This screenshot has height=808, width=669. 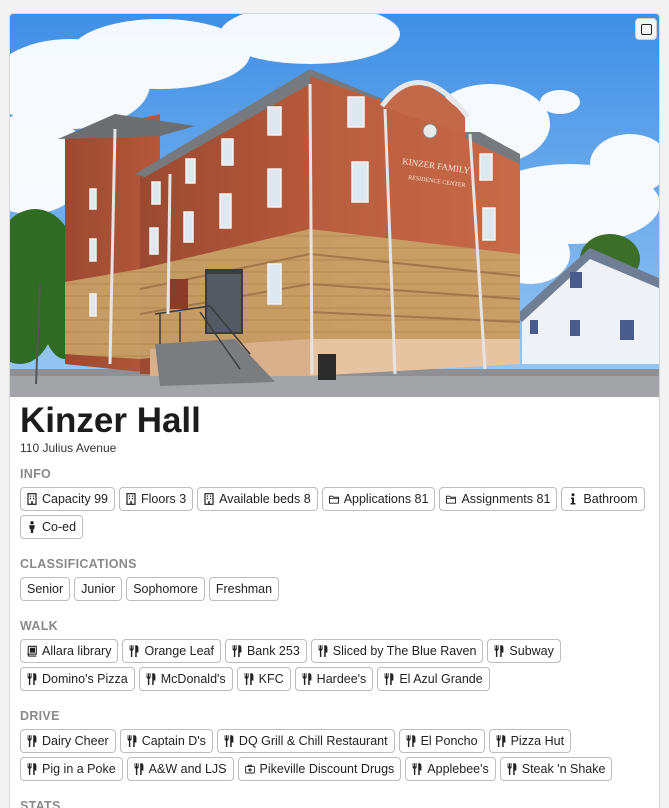 What do you see at coordinates (40, 803) in the screenshot?
I see `section-title-stats: STATS` at bounding box center [40, 803].